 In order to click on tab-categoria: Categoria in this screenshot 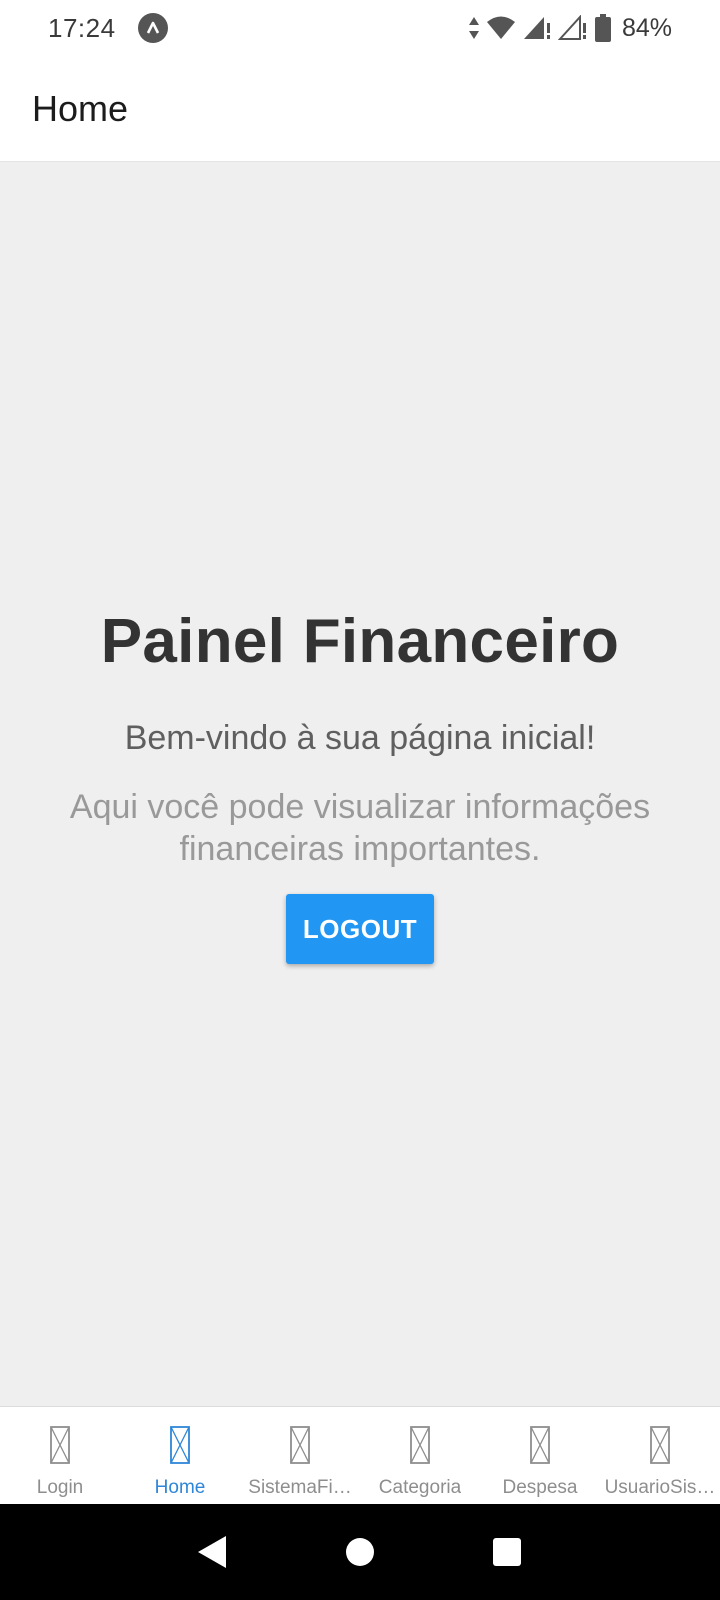, I will do `click(420, 1455)`.